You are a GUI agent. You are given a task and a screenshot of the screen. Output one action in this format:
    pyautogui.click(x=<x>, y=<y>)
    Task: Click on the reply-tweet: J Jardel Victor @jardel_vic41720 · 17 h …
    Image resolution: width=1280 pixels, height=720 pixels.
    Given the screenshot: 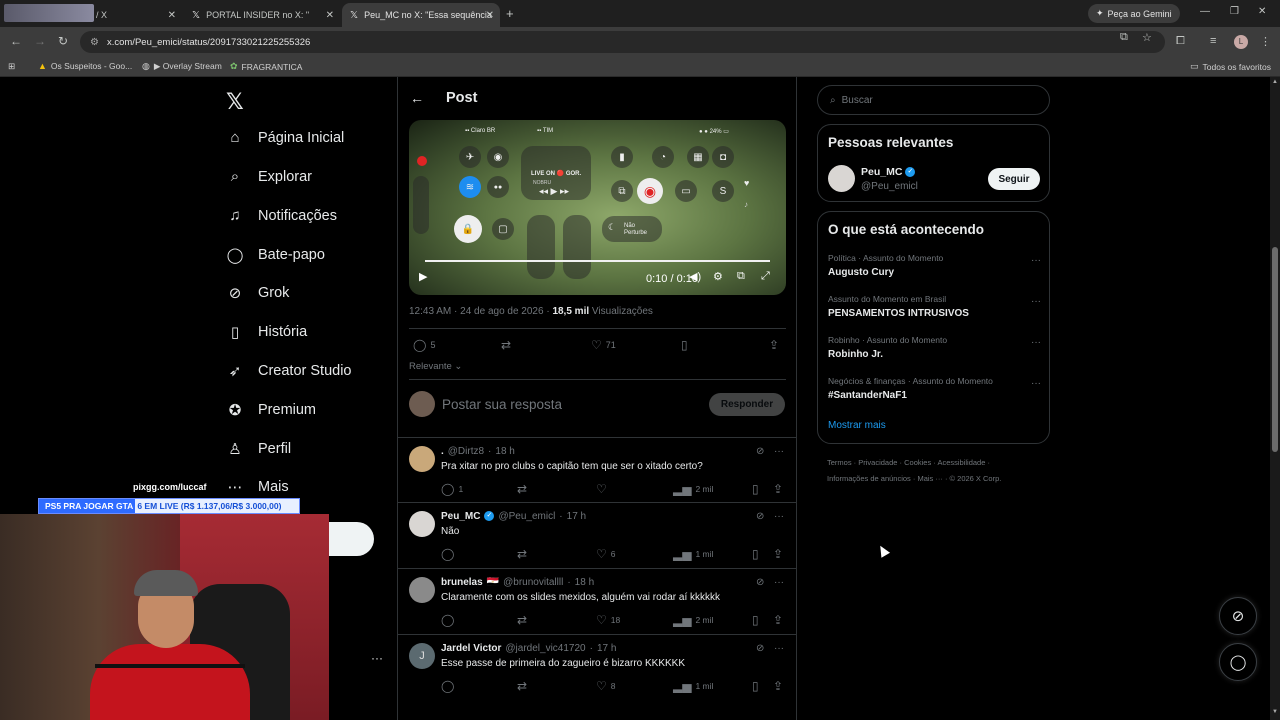 What is the action you would take?
    pyautogui.click(x=597, y=677)
    